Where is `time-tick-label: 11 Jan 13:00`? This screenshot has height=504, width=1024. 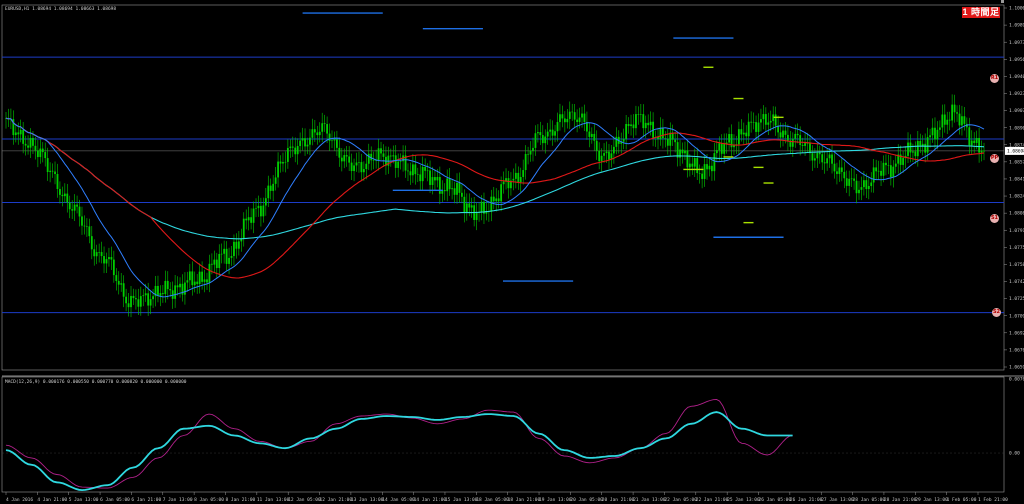
time-tick-label: 11 Jan 13:00 is located at coordinates (273, 500).